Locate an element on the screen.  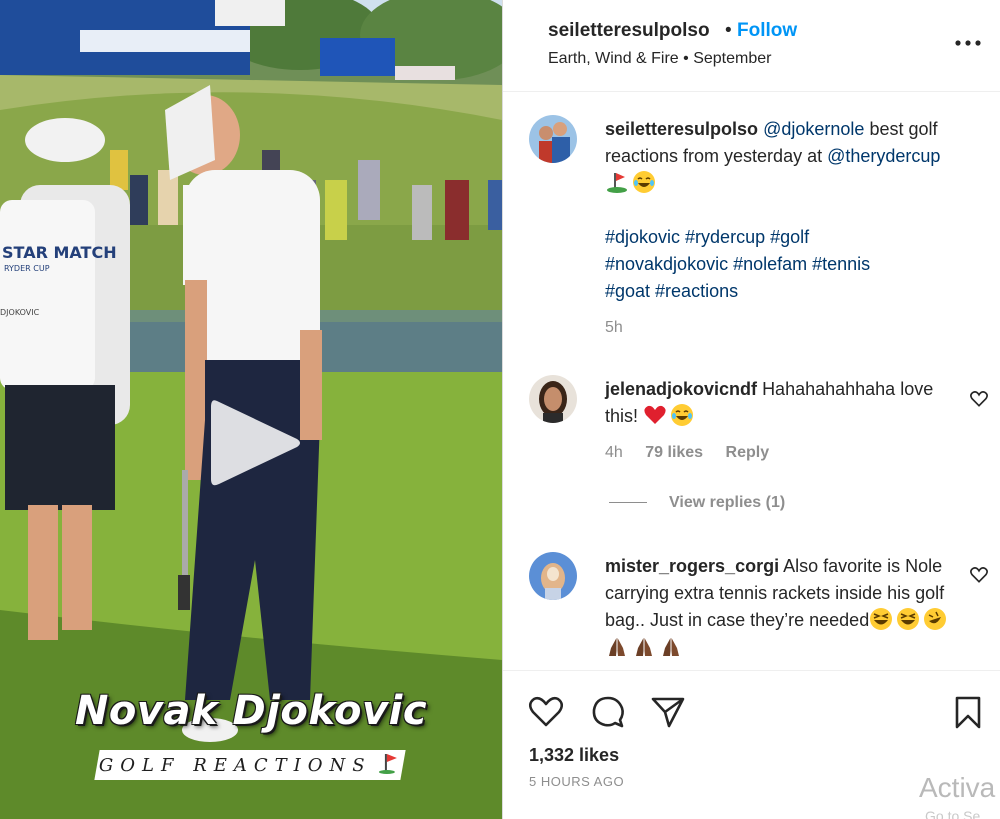
comment-avatar-jelena is located at coordinates (553, 399).